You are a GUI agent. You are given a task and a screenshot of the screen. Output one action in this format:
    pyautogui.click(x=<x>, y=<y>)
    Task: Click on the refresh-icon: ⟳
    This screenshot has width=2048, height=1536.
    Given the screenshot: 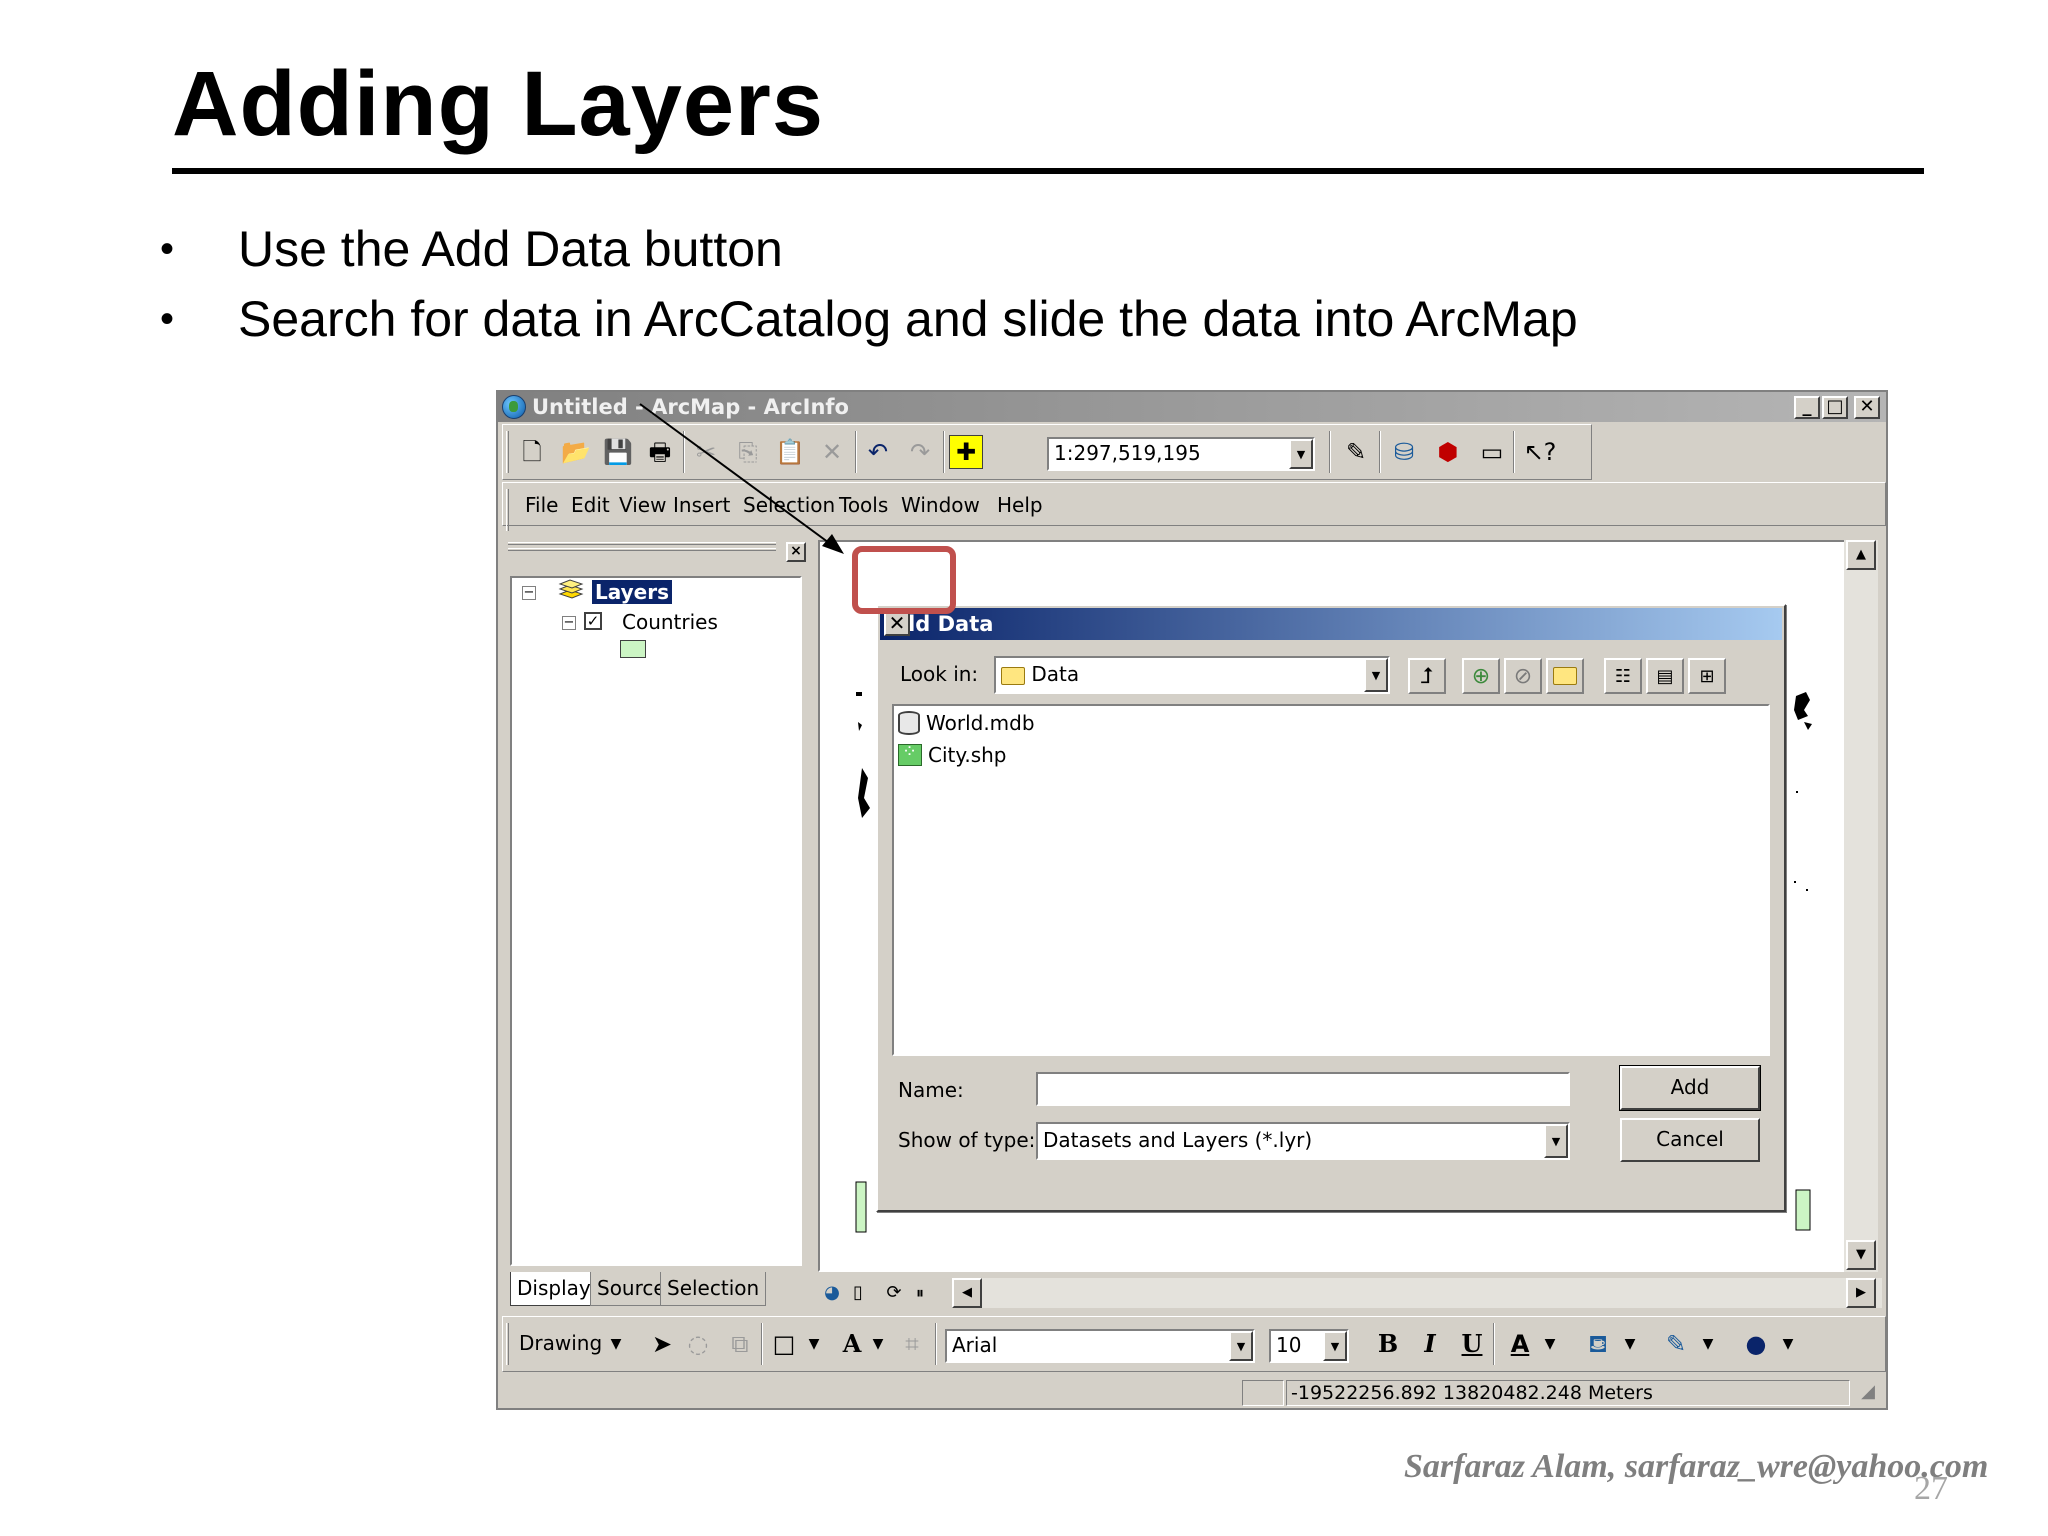 What is the action you would take?
    pyautogui.click(x=894, y=1293)
    